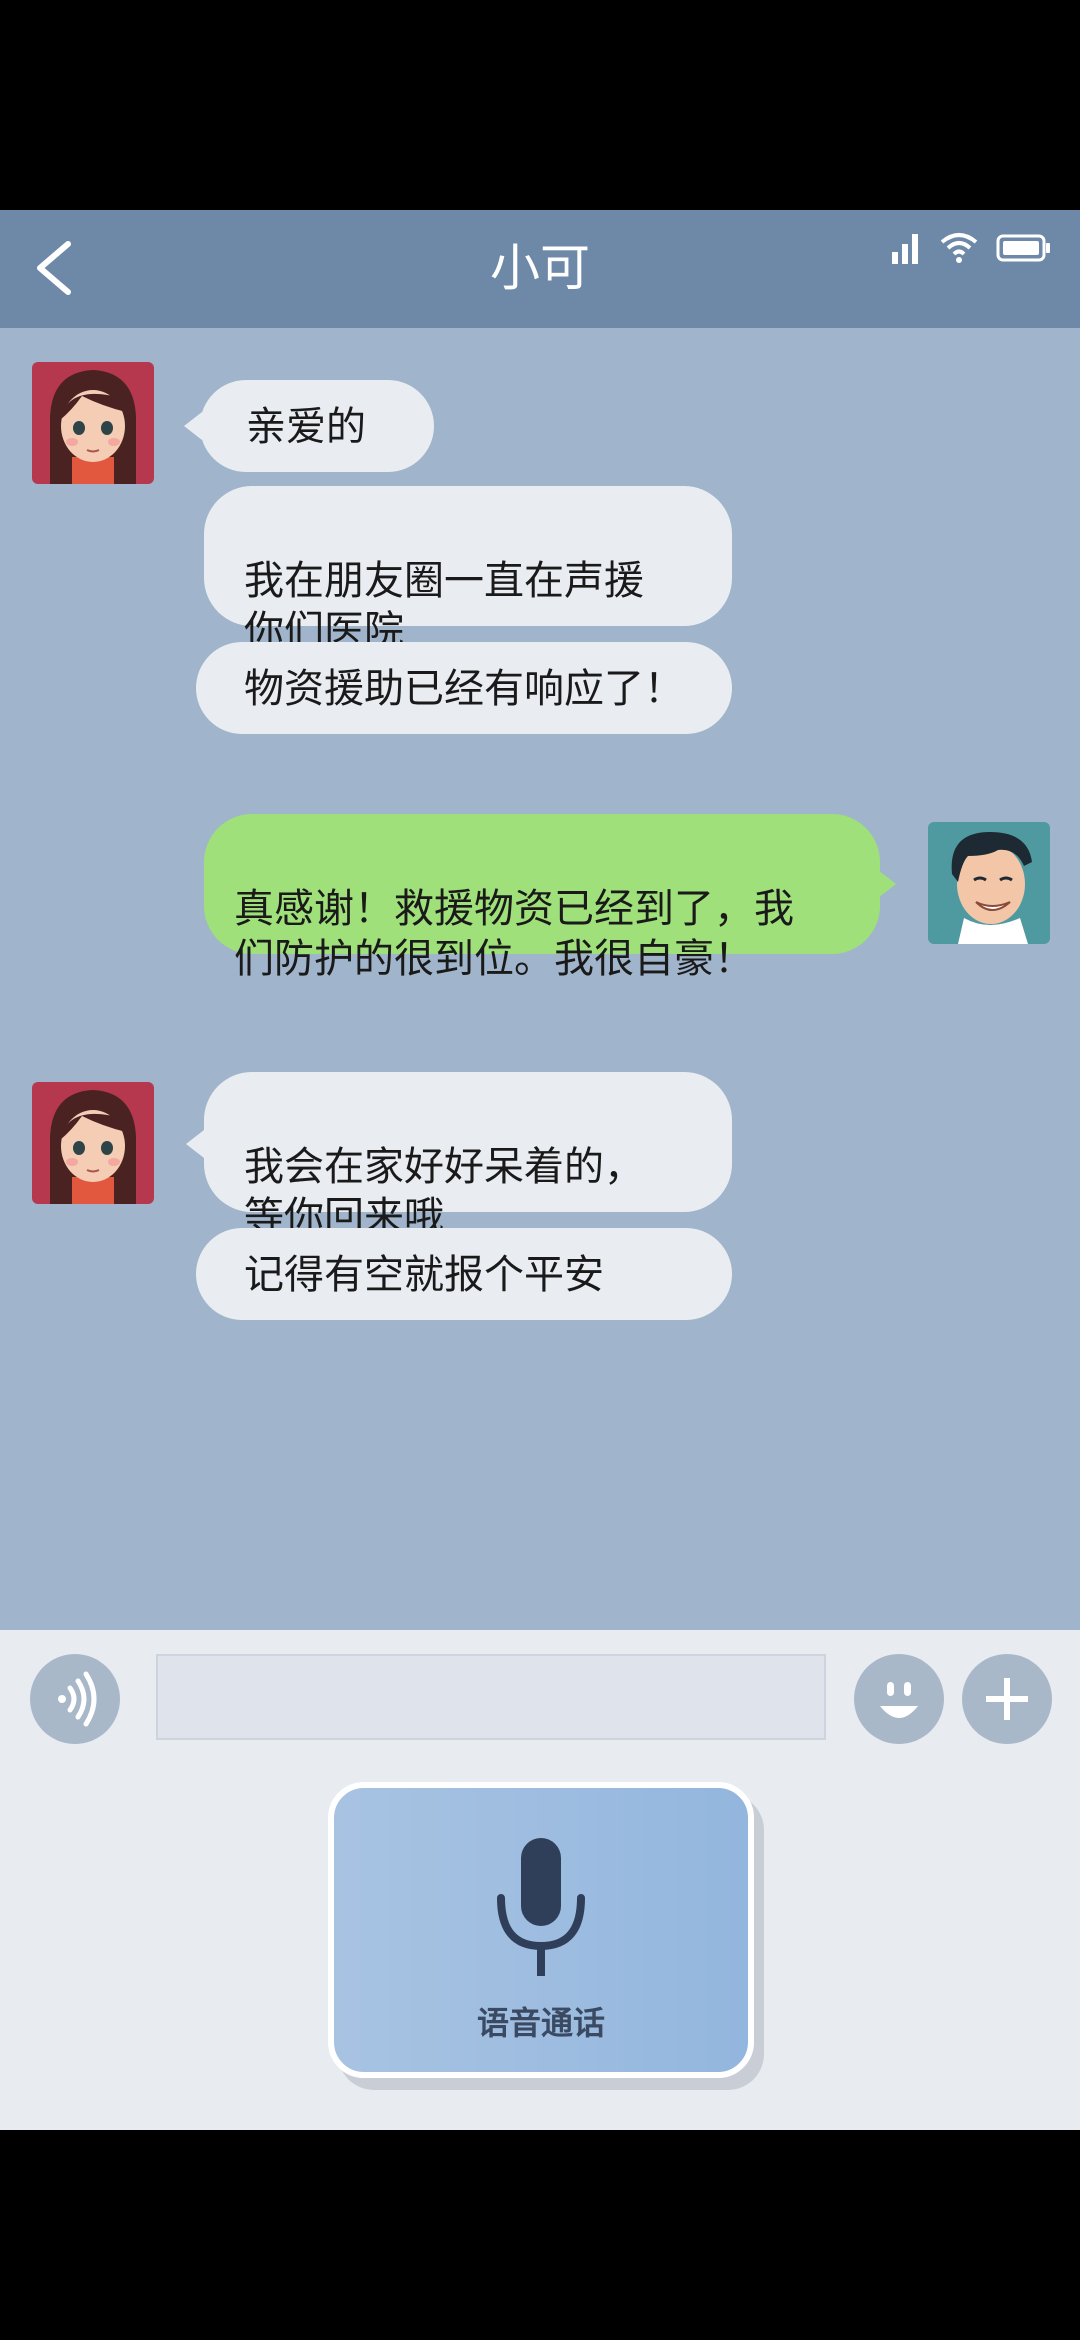 This screenshot has height=2340, width=1080. I want to click on message-bubble-outgoing: 真感谢！救援物资已经到了，我 们防护的很到位。我很自豪！, so click(542, 898).